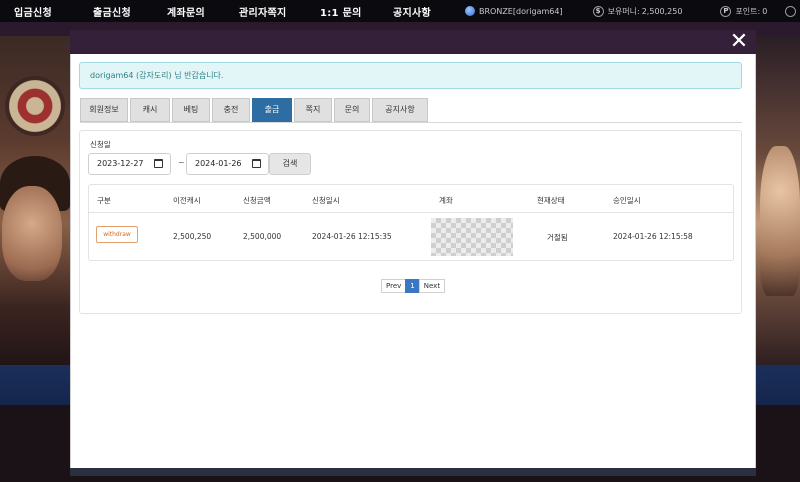 Image resolution: width=800 pixels, height=482 pixels. I want to click on table-header-divider, so click(411, 212).